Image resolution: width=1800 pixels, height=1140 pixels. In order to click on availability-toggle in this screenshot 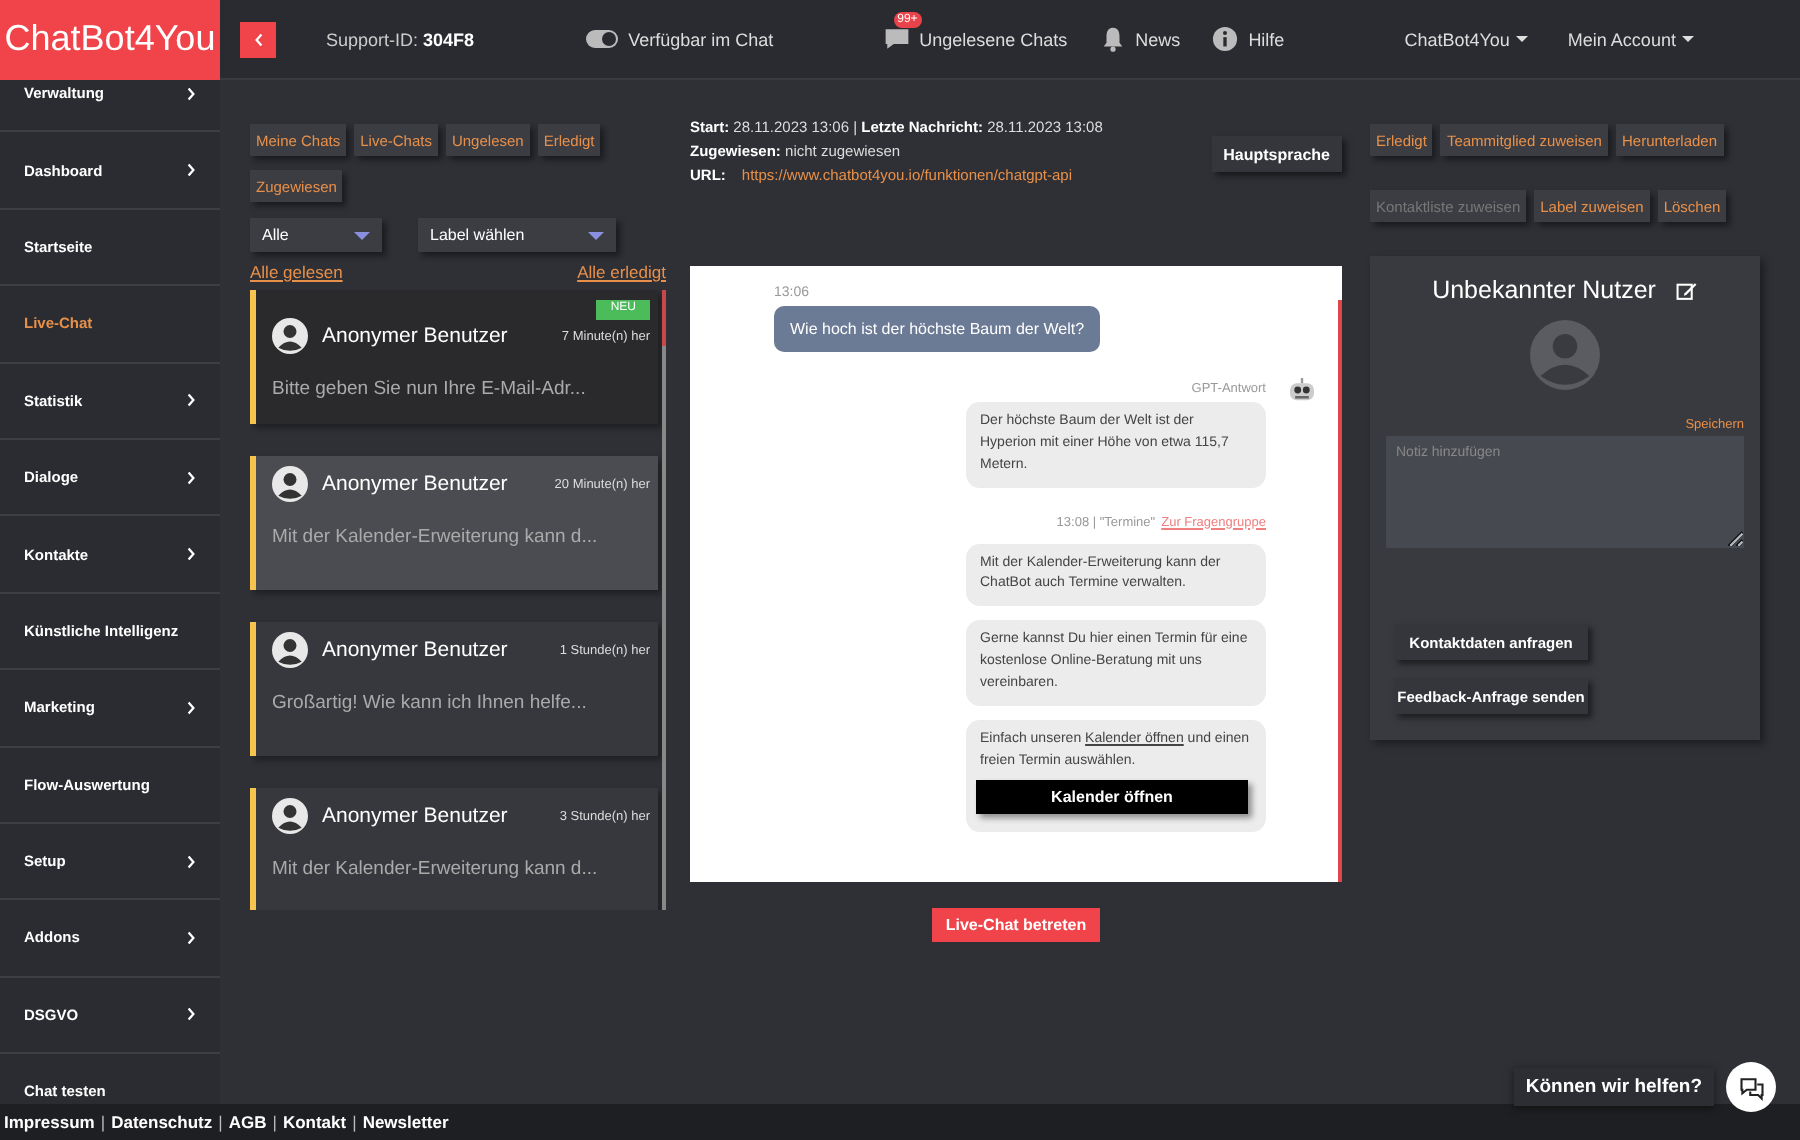, I will do `click(602, 39)`.